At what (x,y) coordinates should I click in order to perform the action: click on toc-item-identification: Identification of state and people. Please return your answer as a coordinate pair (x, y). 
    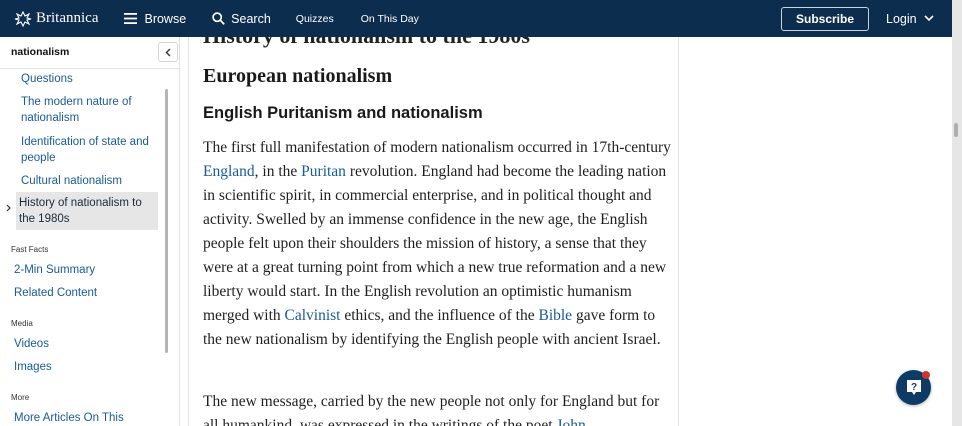
    Looking at the image, I should click on (91, 150).